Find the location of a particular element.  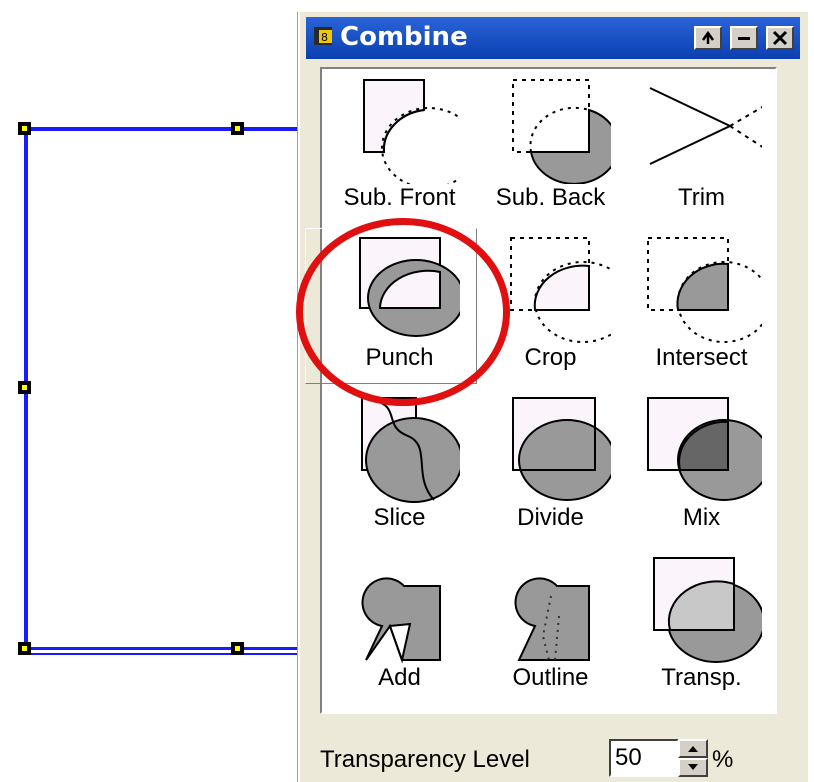

spin-down-button is located at coordinates (693, 767).